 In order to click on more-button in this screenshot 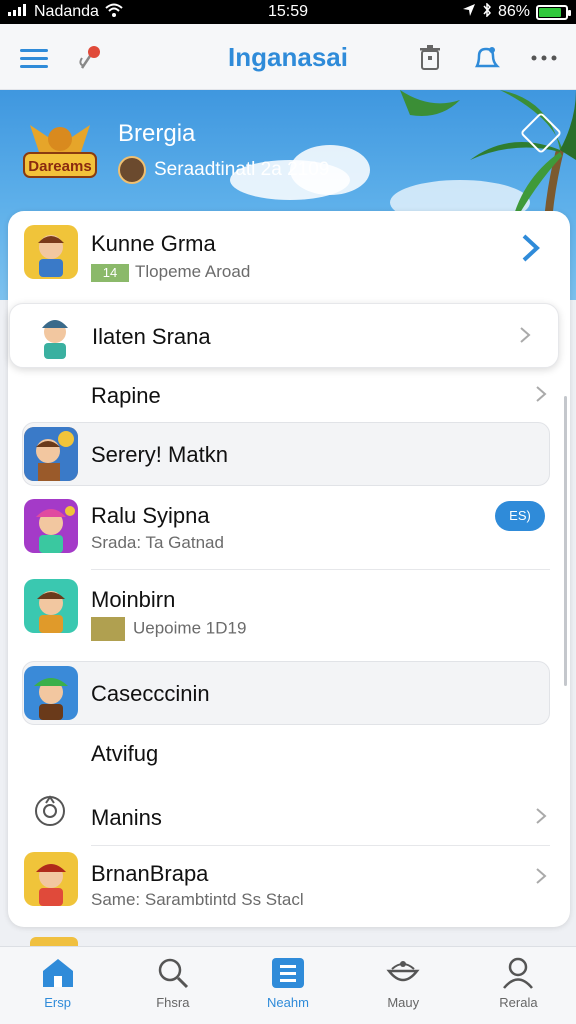, I will do `click(544, 58)`.